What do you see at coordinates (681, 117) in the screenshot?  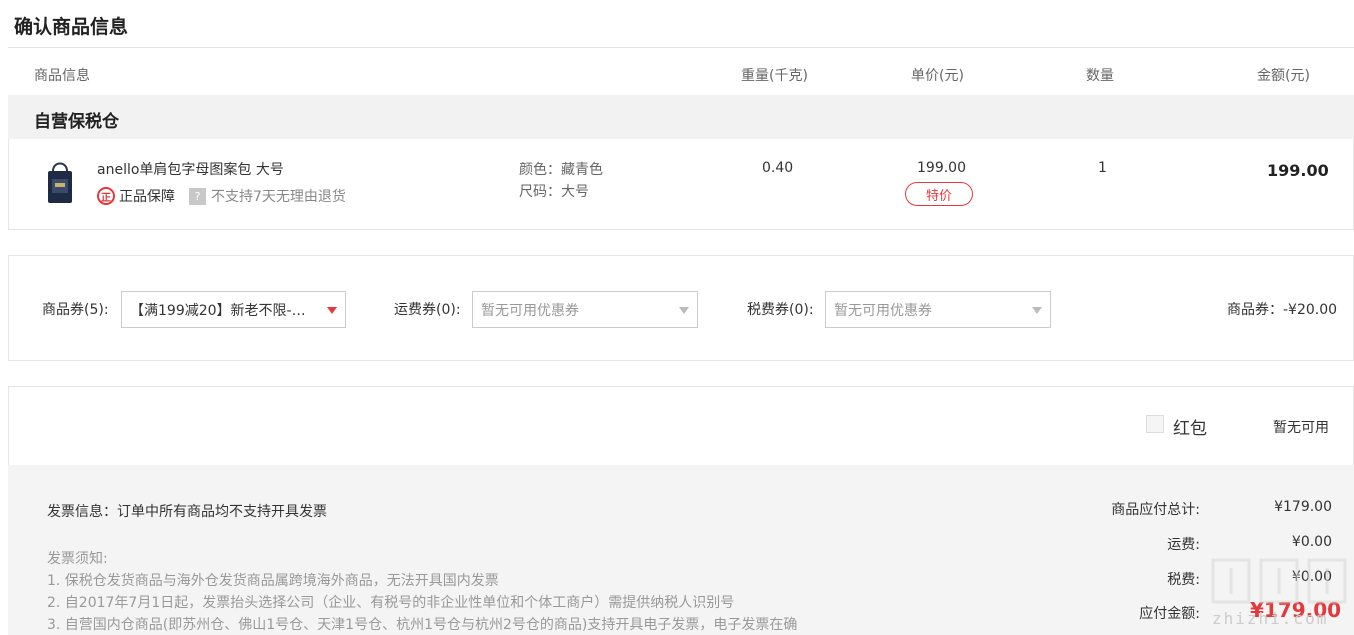 I see `warehouse-header: 自营保税仓` at bounding box center [681, 117].